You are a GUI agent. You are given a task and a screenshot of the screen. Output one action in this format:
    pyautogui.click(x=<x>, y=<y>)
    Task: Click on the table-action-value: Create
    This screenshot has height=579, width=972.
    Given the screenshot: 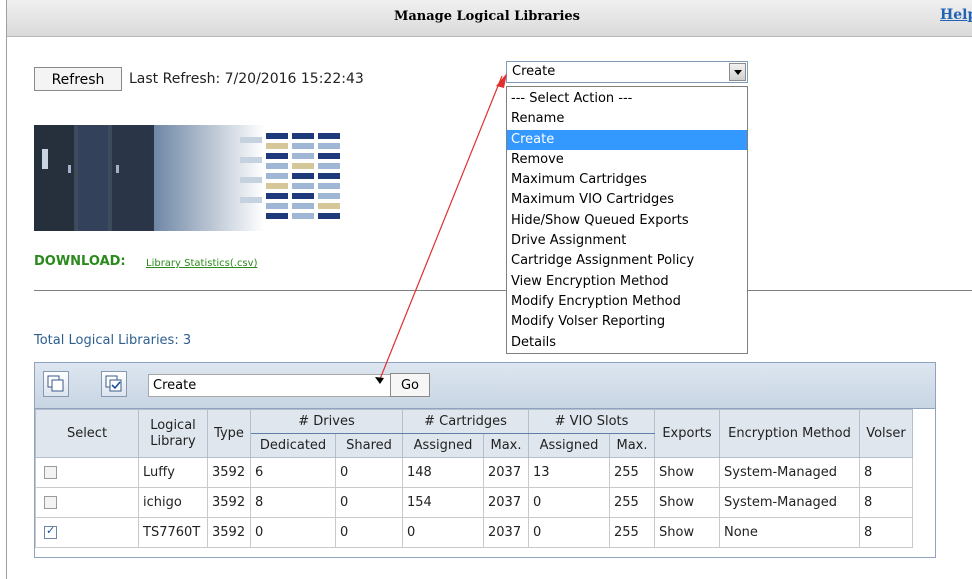 What is the action you would take?
    pyautogui.click(x=175, y=385)
    